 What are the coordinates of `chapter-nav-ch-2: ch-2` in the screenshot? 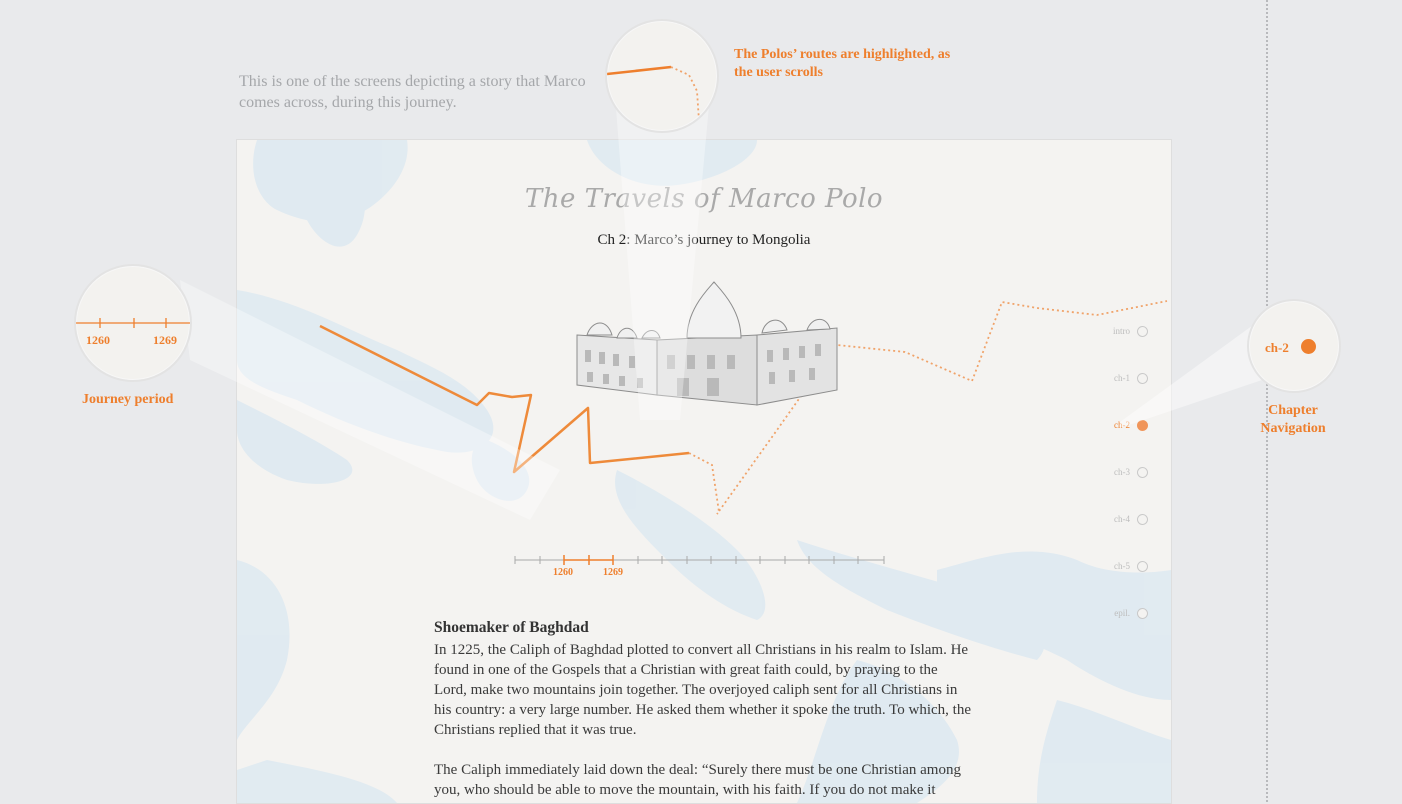 It's located at (1122, 426).